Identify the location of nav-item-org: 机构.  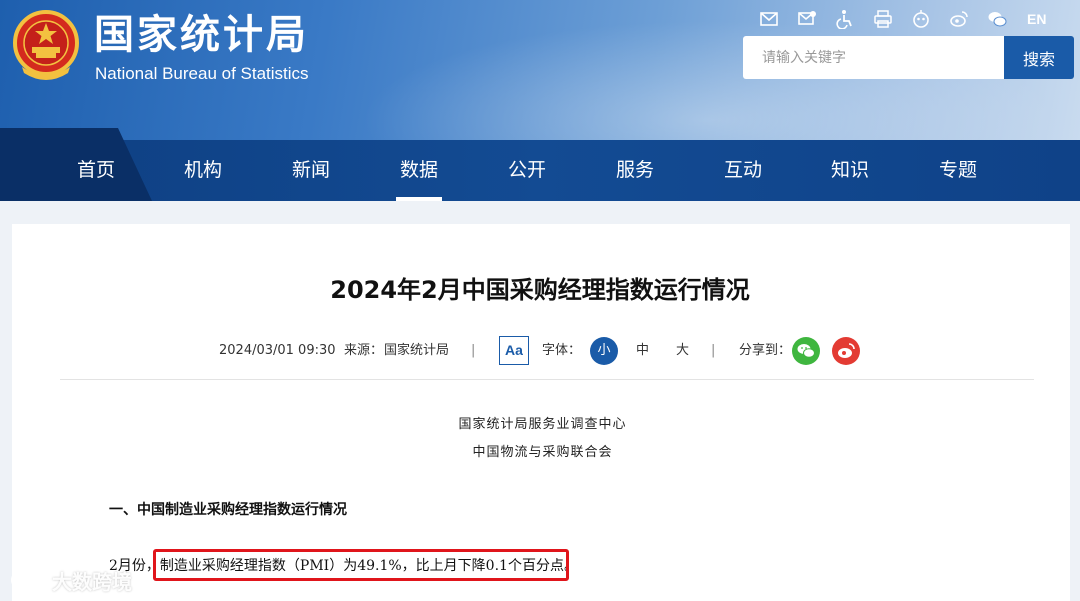
(203, 170).